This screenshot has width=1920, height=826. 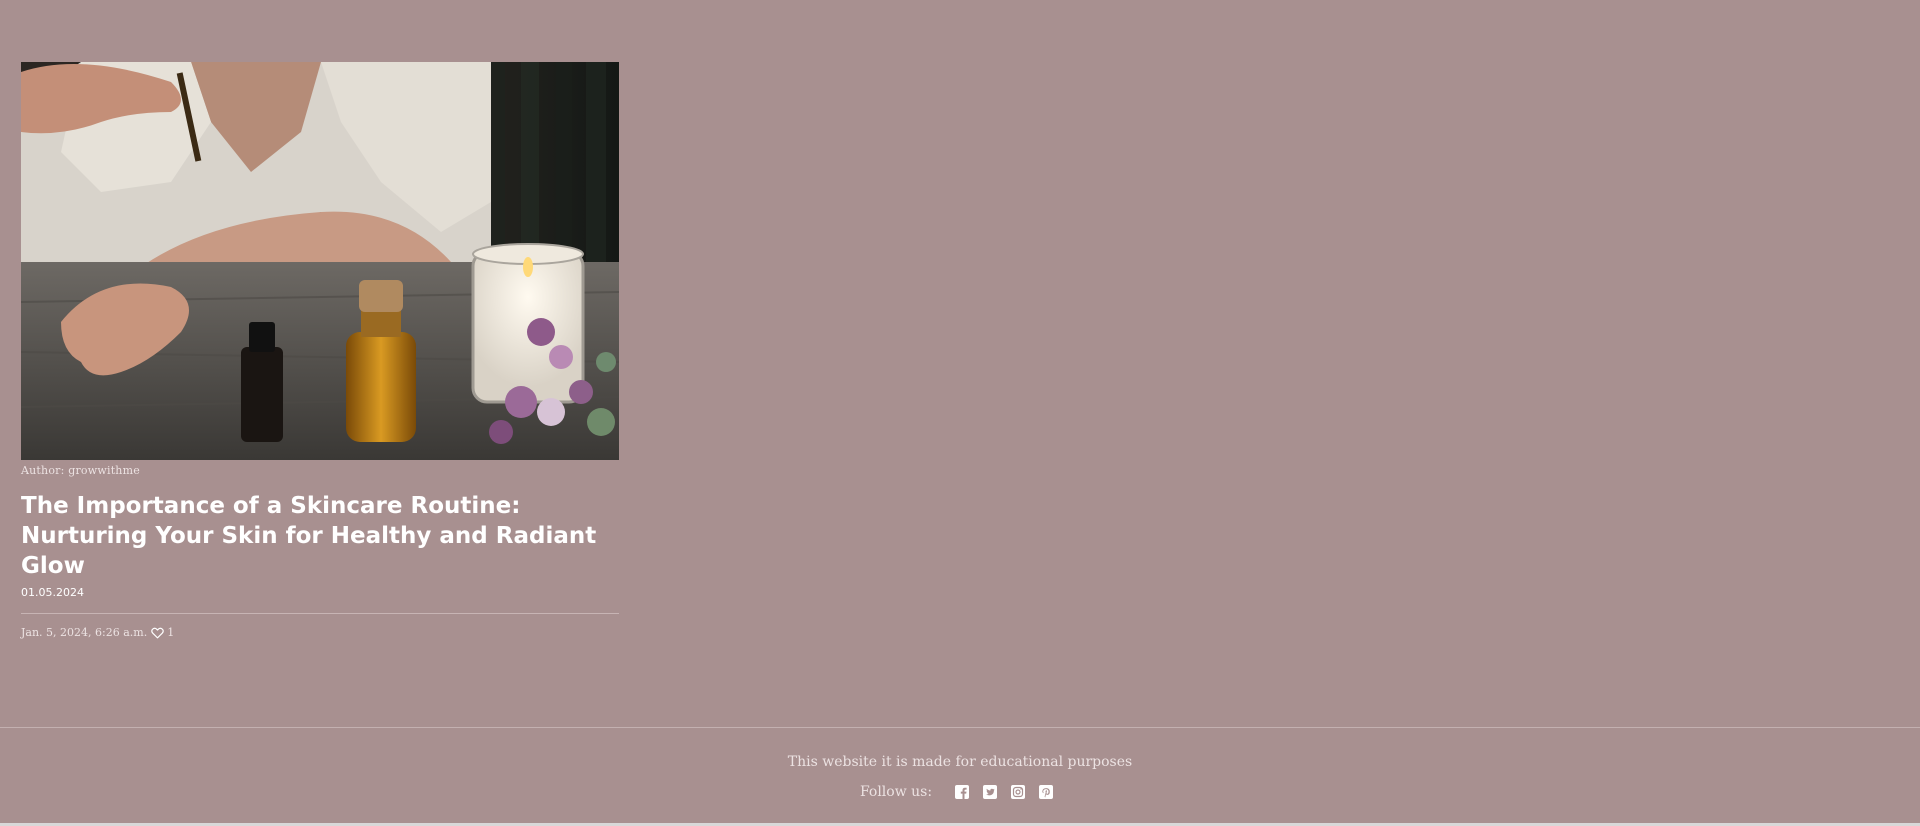 I want to click on post-timestamp: Jan. 5, 2024, 6:26 a.m., so click(x=84, y=632).